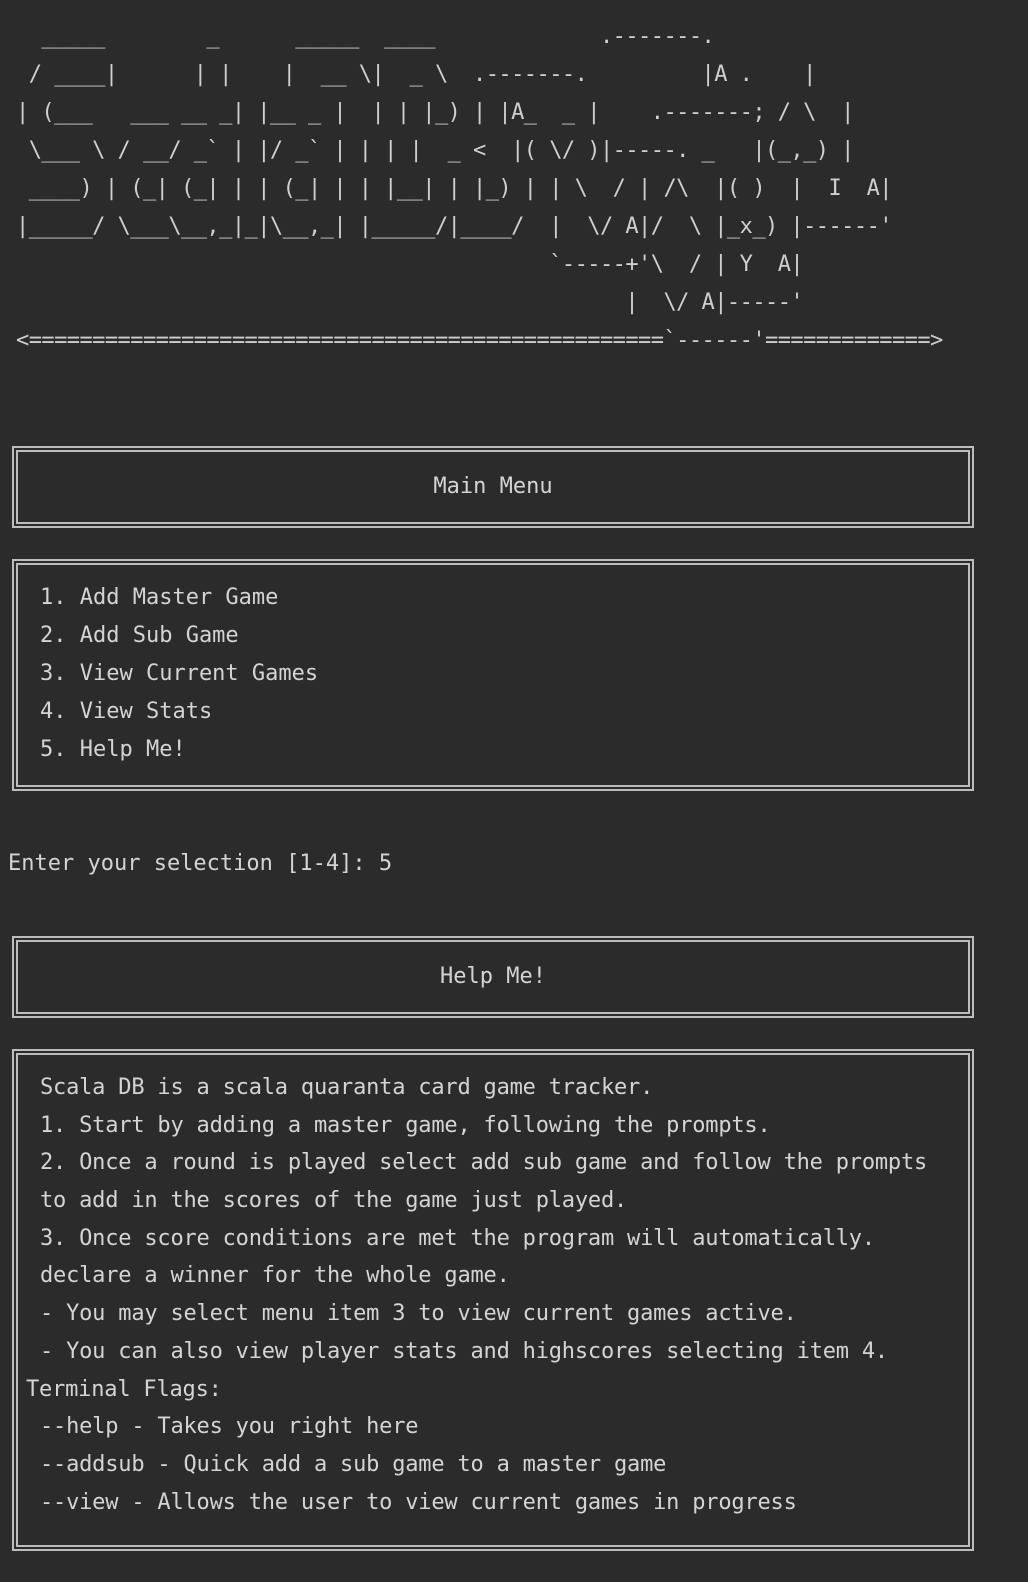  Describe the element at coordinates (124, 1389) in the screenshot. I see `terminal-flags-heading: Terminal Flags:` at that location.